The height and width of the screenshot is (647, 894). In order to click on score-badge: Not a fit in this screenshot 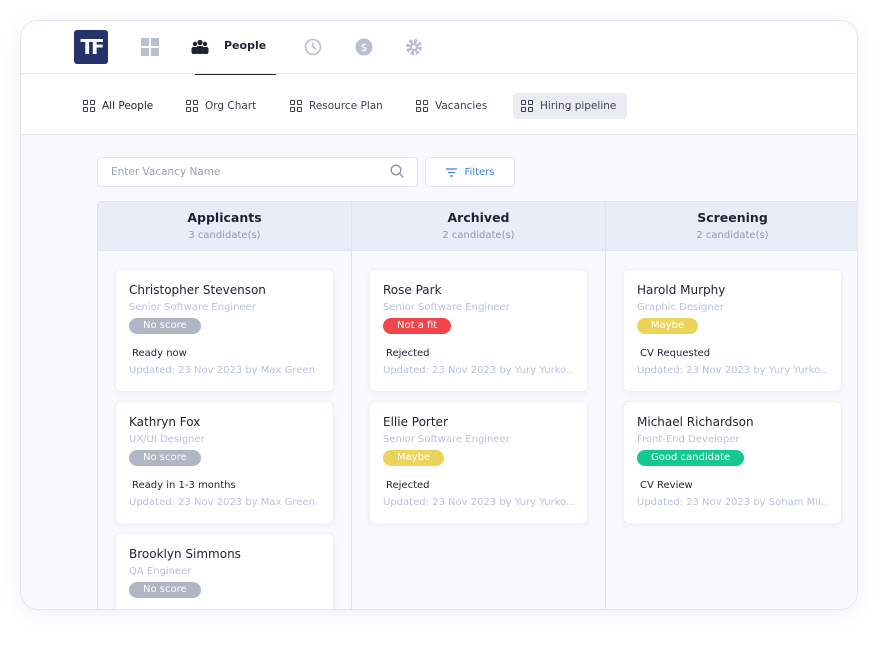, I will do `click(417, 326)`.